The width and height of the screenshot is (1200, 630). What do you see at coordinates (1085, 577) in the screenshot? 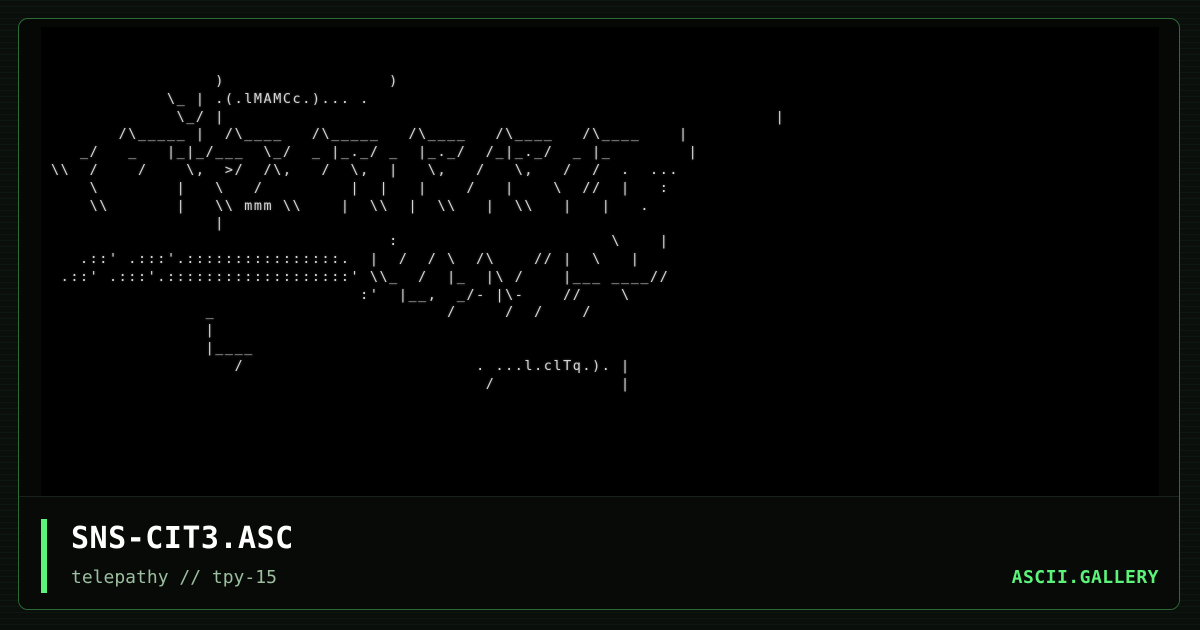
I see `brand-label: ASCII.GALLERY` at bounding box center [1085, 577].